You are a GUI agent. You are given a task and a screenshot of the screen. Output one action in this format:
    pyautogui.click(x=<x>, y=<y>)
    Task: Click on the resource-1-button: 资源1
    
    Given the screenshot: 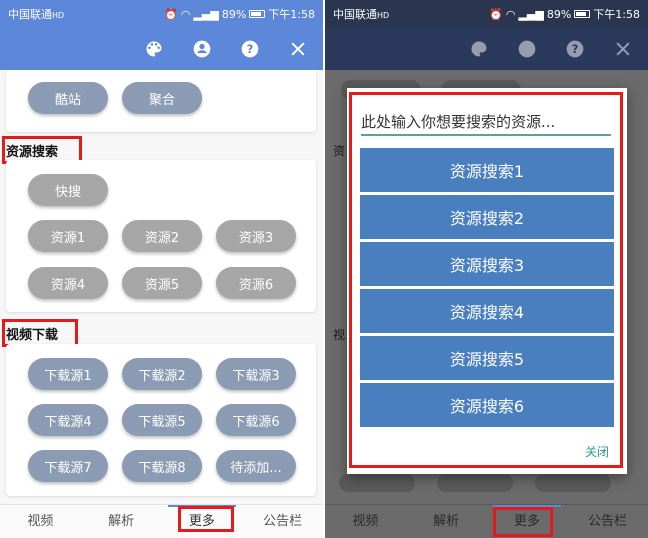 What is the action you would take?
    pyautogui.click(x=68, y=236)
    